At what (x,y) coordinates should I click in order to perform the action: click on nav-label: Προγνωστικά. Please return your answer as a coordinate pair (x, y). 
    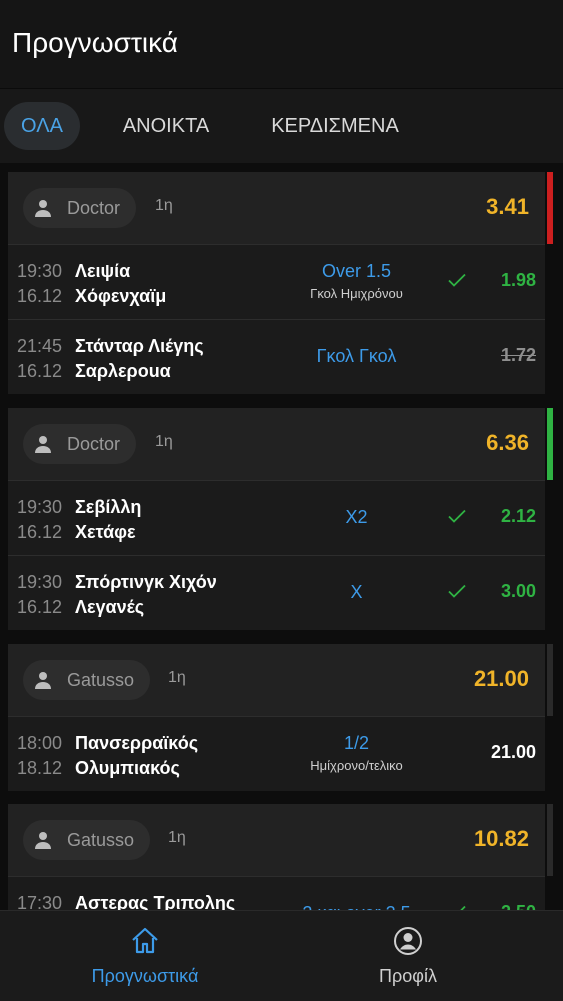
    Looking at the image, I should click on (145, 976).